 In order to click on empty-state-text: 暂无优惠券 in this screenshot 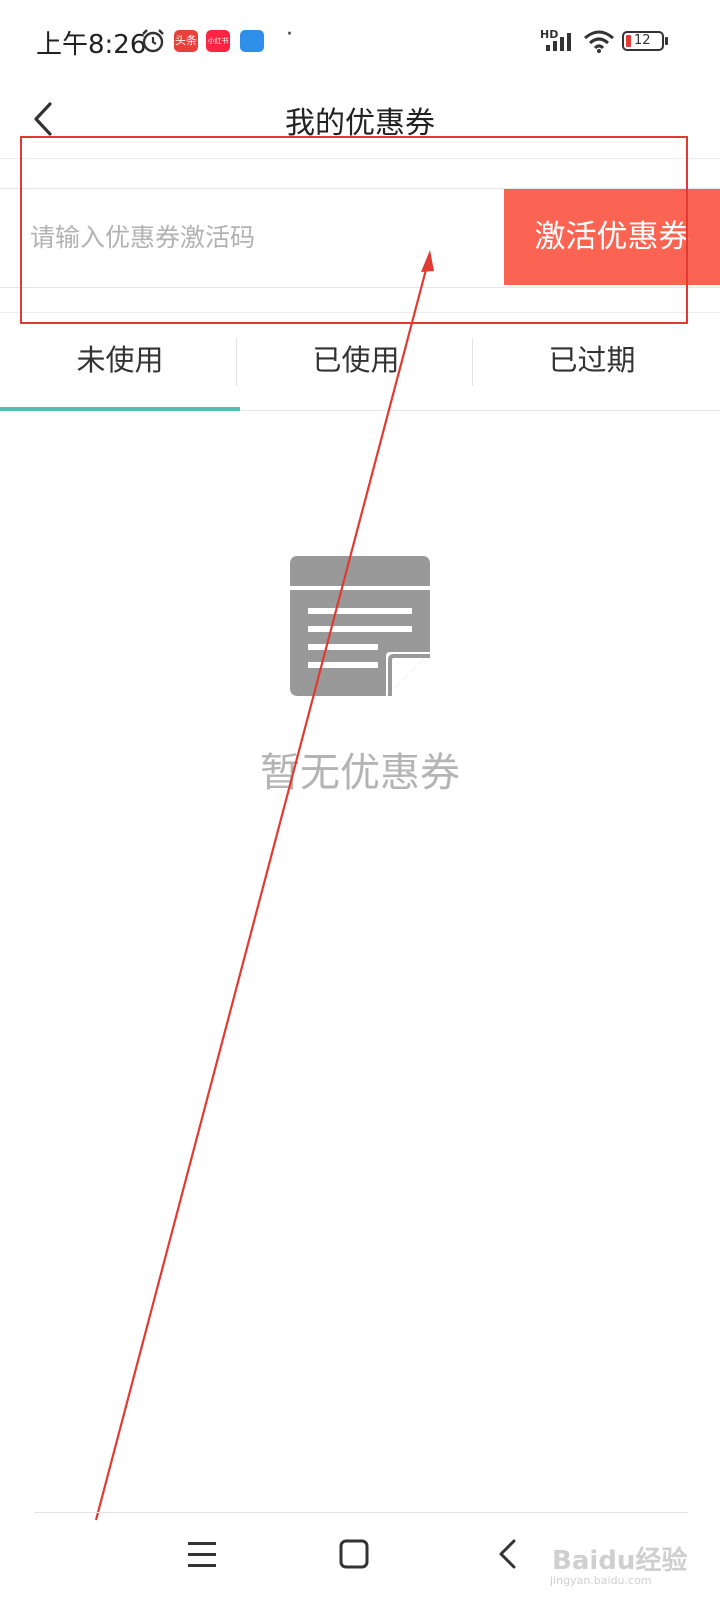, I will do `click(360, 773)`.